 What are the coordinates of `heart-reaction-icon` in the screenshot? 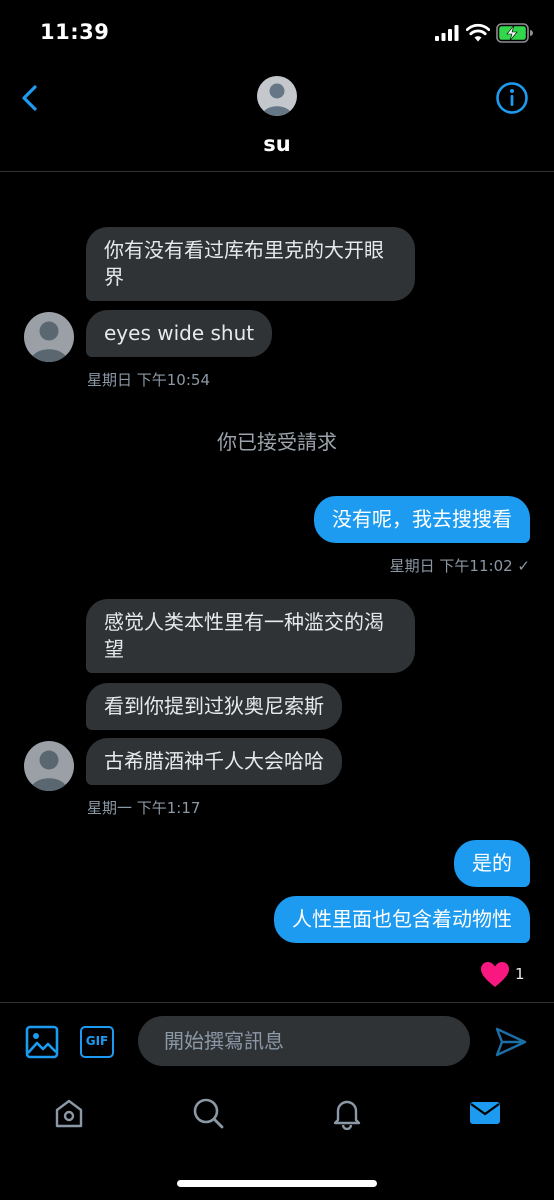 It's located at (495, 975).